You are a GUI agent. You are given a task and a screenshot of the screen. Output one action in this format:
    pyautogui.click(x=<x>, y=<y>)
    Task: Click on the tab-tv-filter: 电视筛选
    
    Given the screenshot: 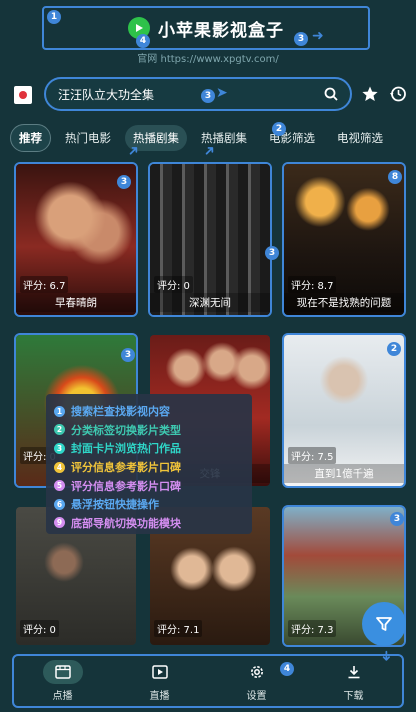 What is the action you would take?
    pyautogui.click(x=360, y=138)
    